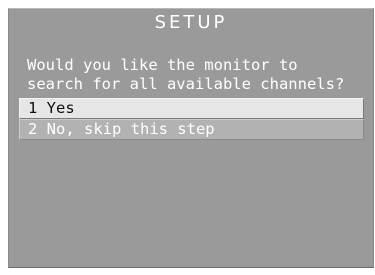 This screenshot has height=275, width=375. I want to click on question-line-2: search for all available channels?, so click(186, 84).